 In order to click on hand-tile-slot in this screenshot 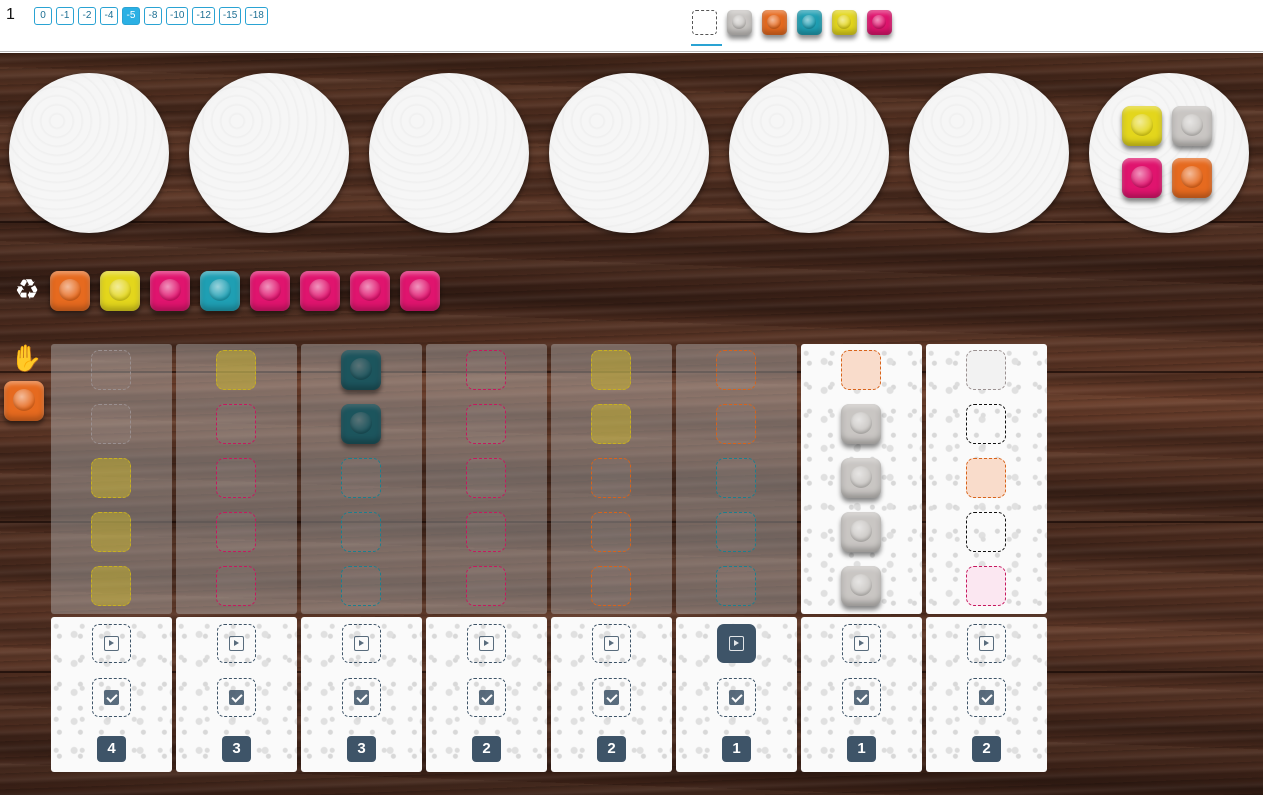, I will do `click(24, 401)`.